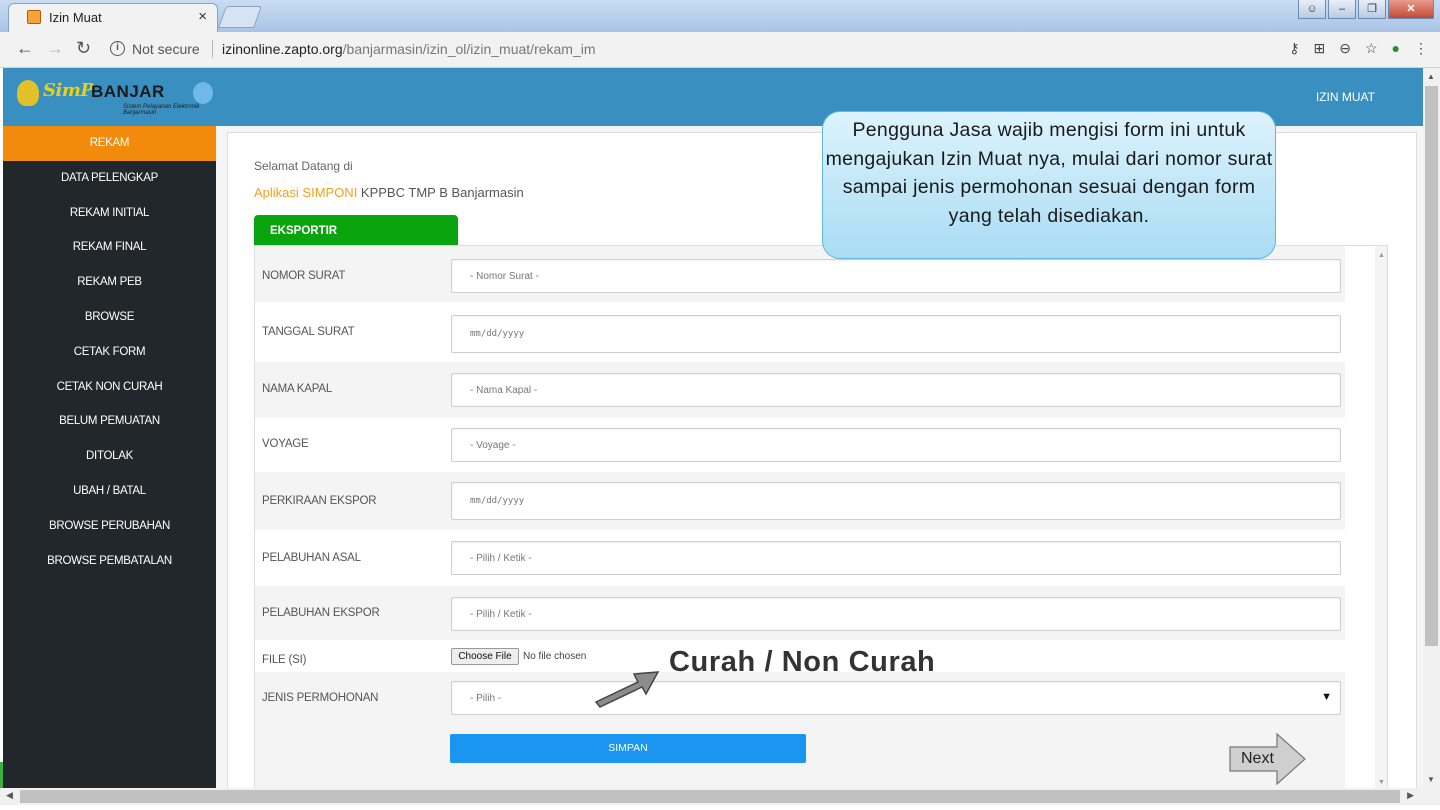 Image resolution: width=1440 pixels, height=810 pixels. I want to click on sidebar-item-belum-pemuatan: BELUM PEMUATAN, so click(109, 421).